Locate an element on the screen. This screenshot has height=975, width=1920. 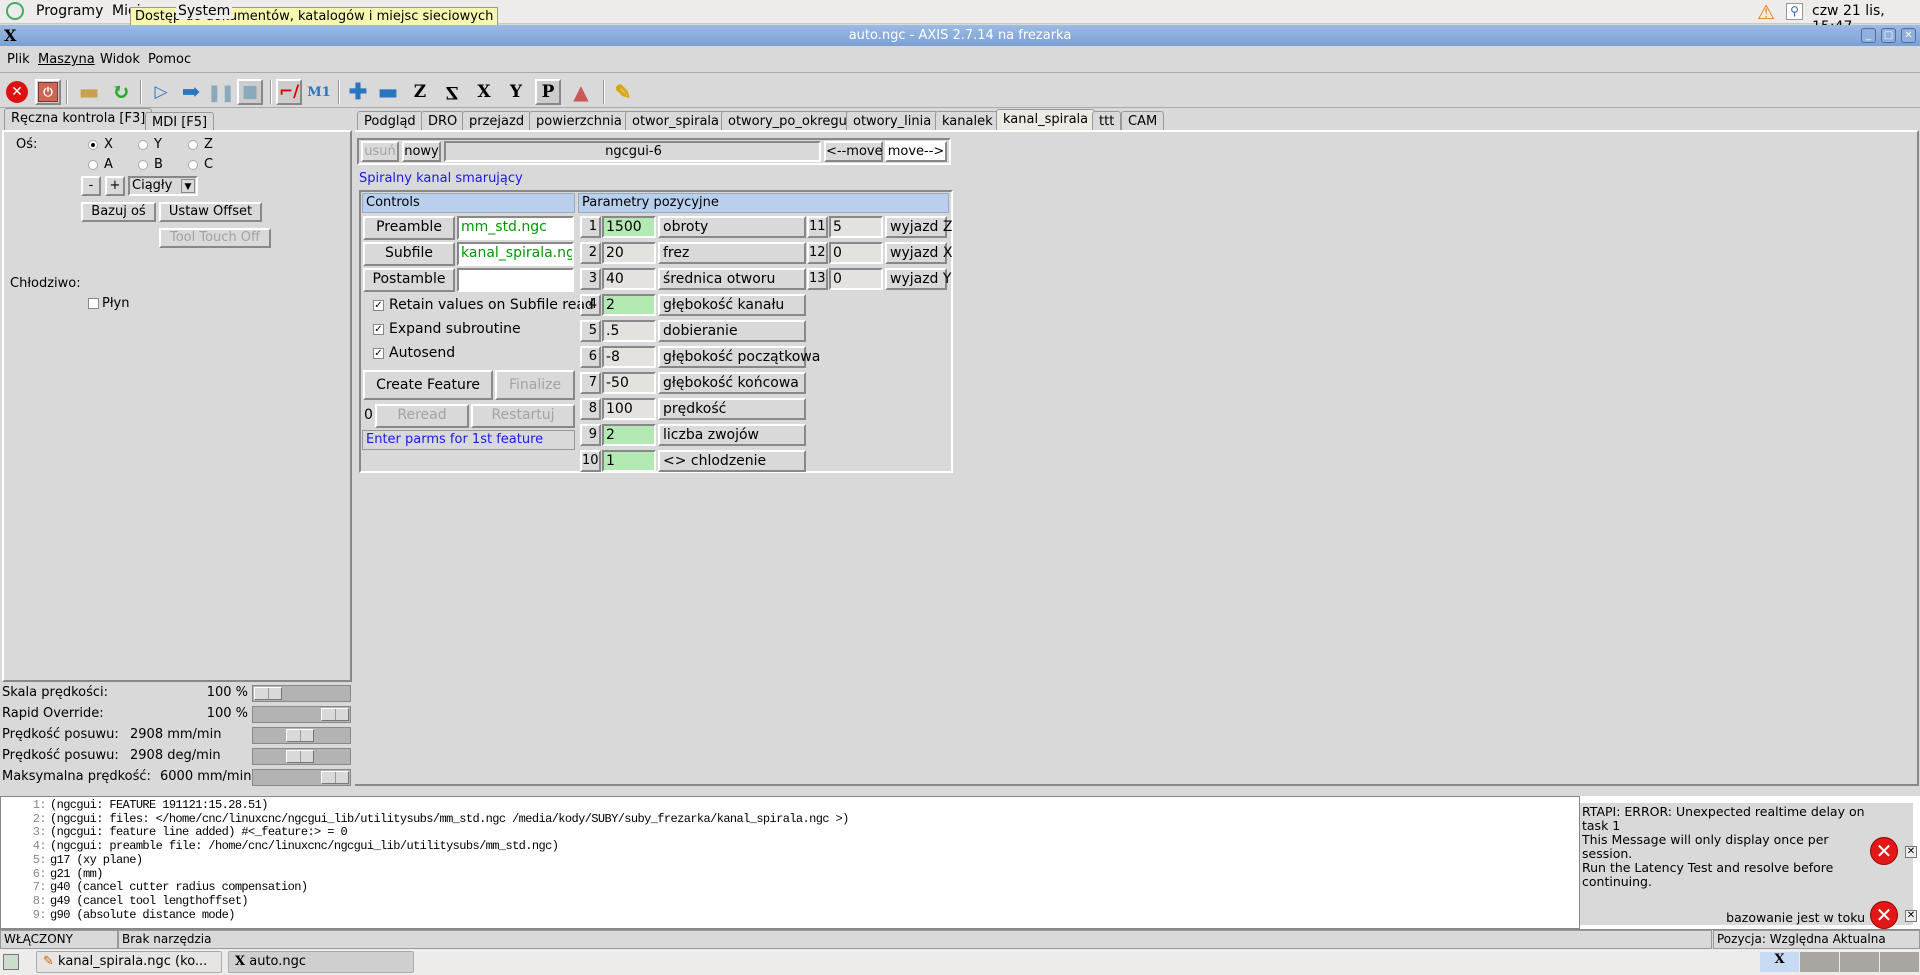
tab-kanal-spirala: kanal_spirala is located at coordinates (1046, 120).